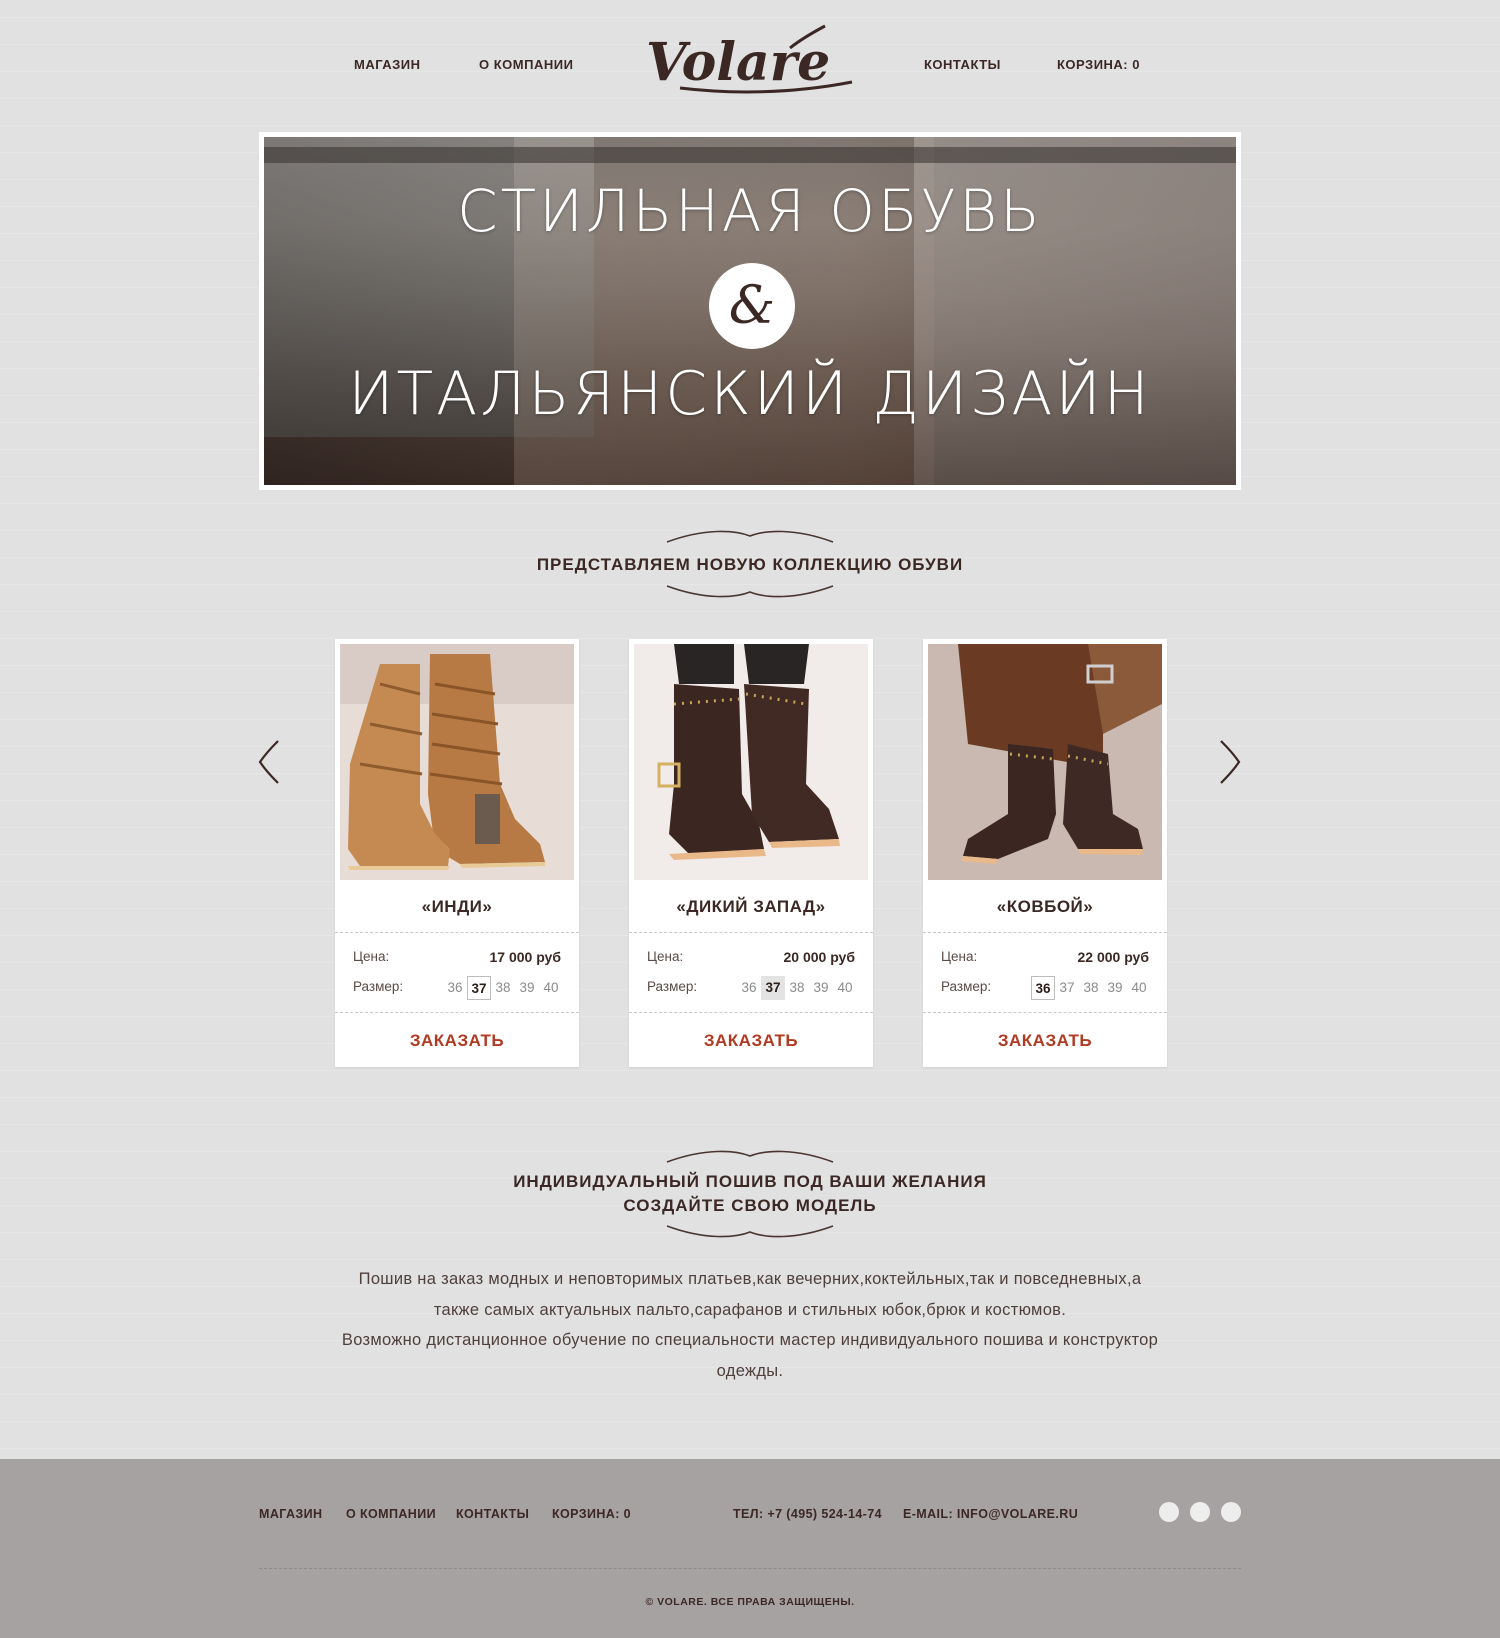 This screenshot has width=1500, height=1638. I want to click on footer-nav-shop: МАГАЗИН, so click(290, 1514).